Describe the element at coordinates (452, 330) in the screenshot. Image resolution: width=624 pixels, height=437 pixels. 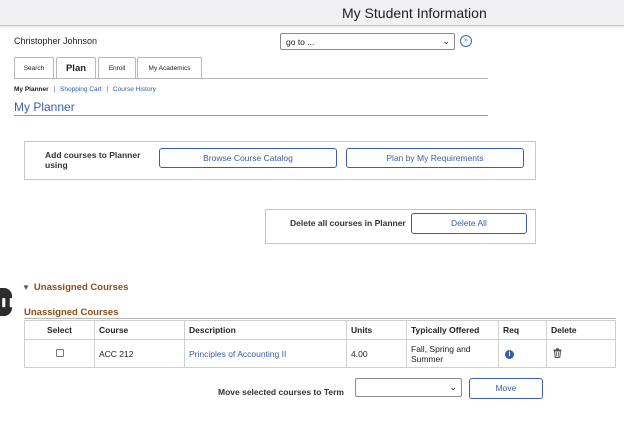
I see `column-header-typically-offered: Typically Offered` at that location.